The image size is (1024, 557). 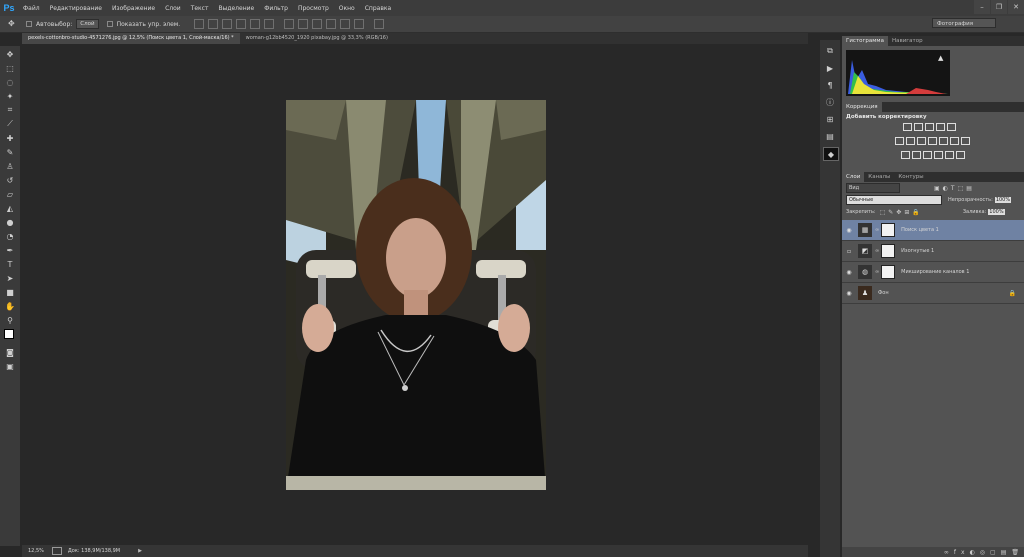 What do you see at coordinates (849, 251) in the screenshot?
I see `eye-icon: ▫` at bounding box center [849, 251].